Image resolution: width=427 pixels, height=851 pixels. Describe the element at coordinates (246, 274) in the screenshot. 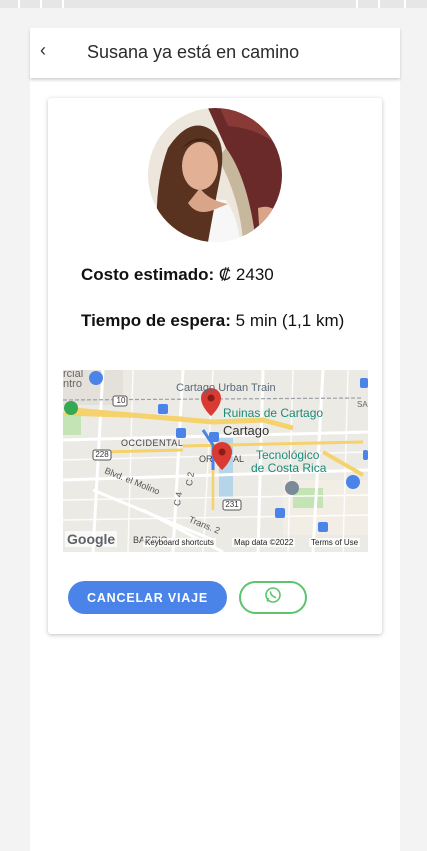

I see `cost-value: ₡ 2430` at that location.